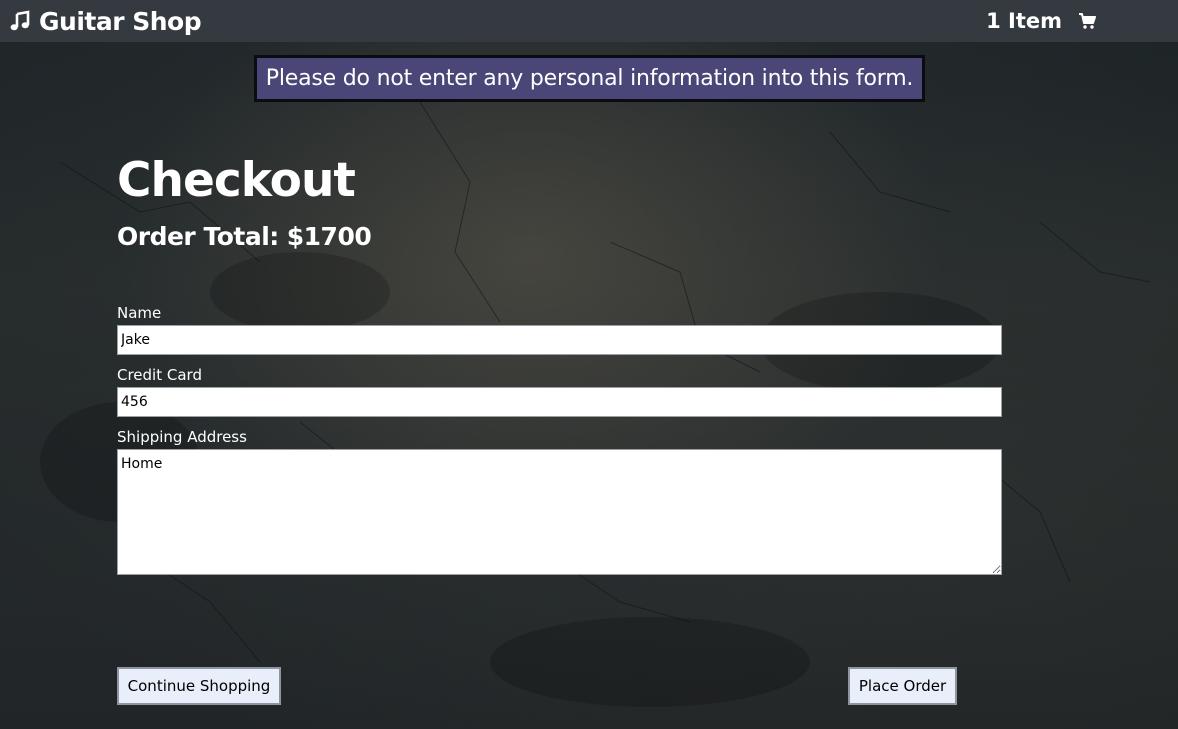 The width and height of the screenshot is (1178, 729). I want to click on order-total: Order Total: $1700, so click(559, 237).